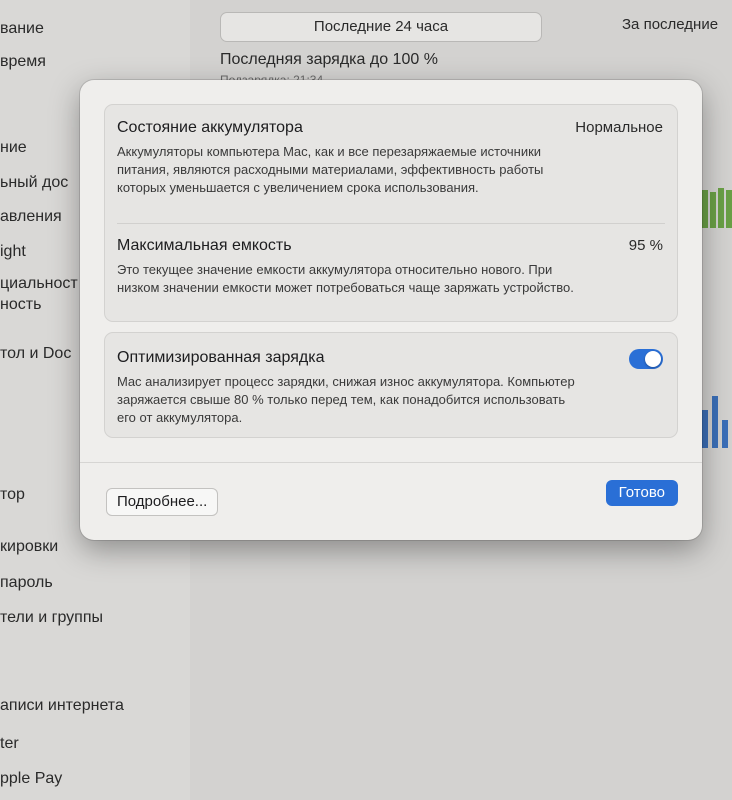  I want to click on battery-condition-value: Нормальное, so click(619, 127).